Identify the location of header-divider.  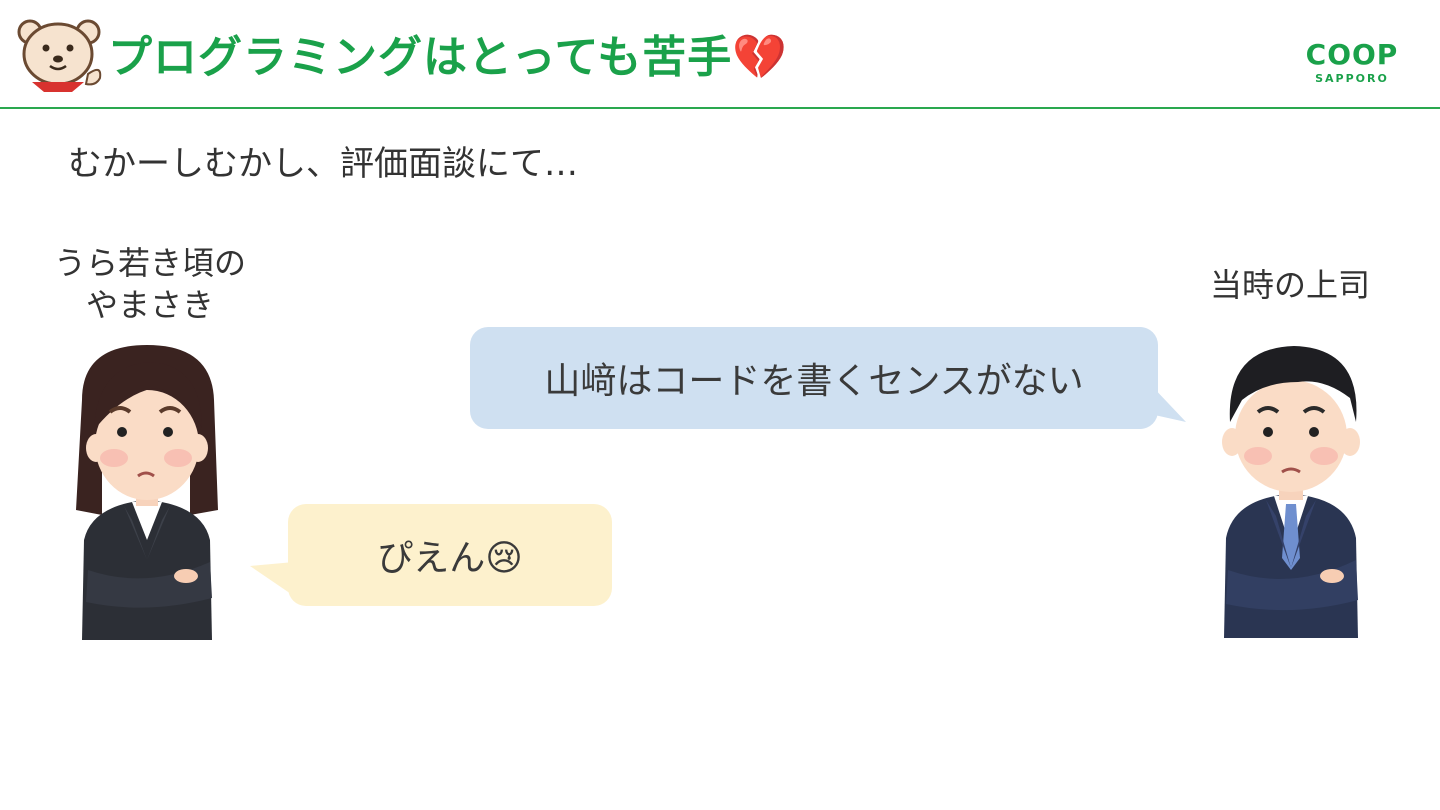
(720, 108).